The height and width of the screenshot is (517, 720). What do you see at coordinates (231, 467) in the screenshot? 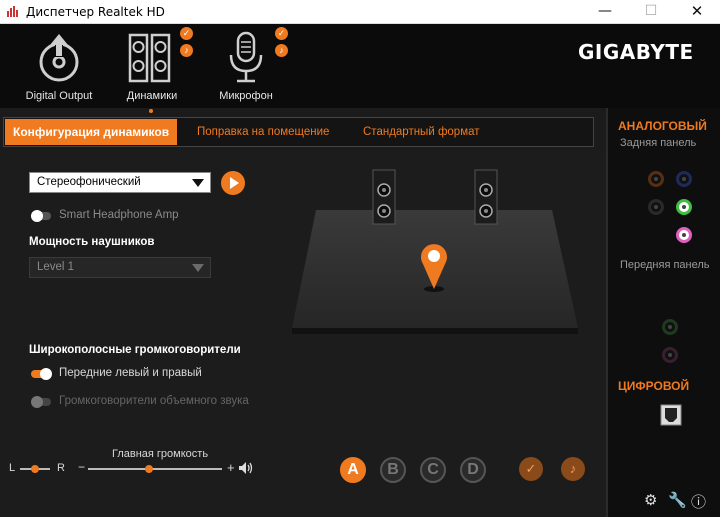
I see `volume-plus-icon: +` at bounding box center [231, 467].